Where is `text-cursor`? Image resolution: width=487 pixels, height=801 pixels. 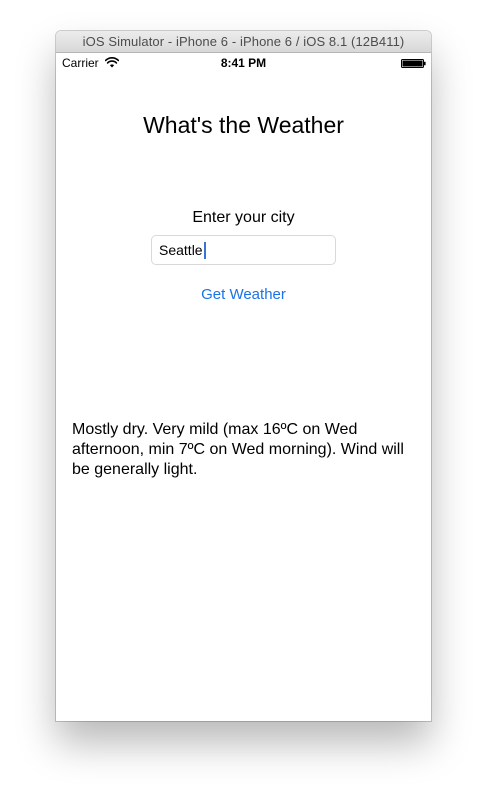
text-cursor is located at coordinates (204, 250).